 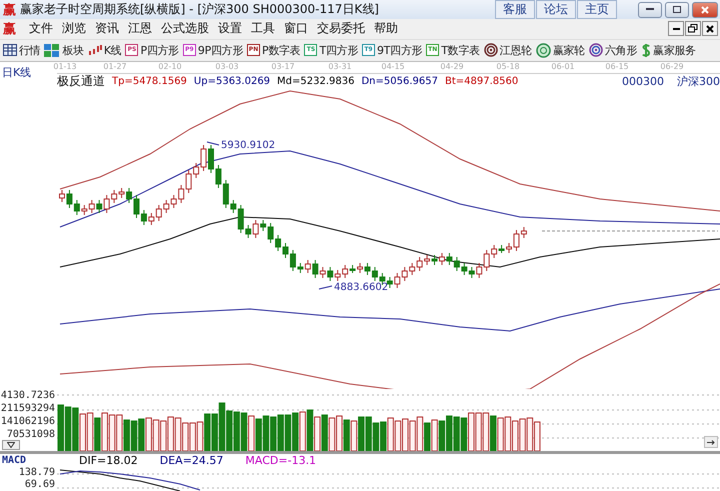 What do you see at coordinates (149, 81) in the screenshot?
I see `indicator-value: Tp=5478.1569` at bounding box center [149, 81].